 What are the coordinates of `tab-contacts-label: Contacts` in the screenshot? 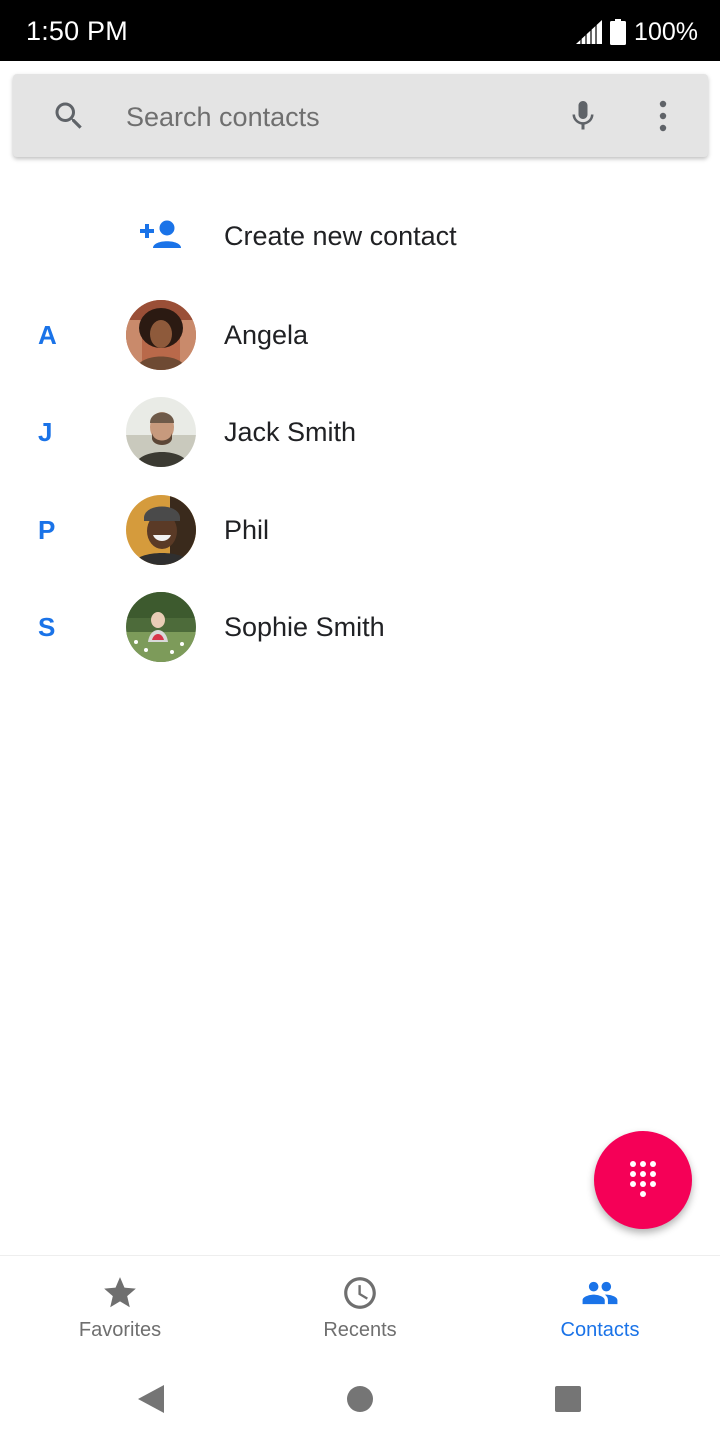 It's located at (600, 1330).